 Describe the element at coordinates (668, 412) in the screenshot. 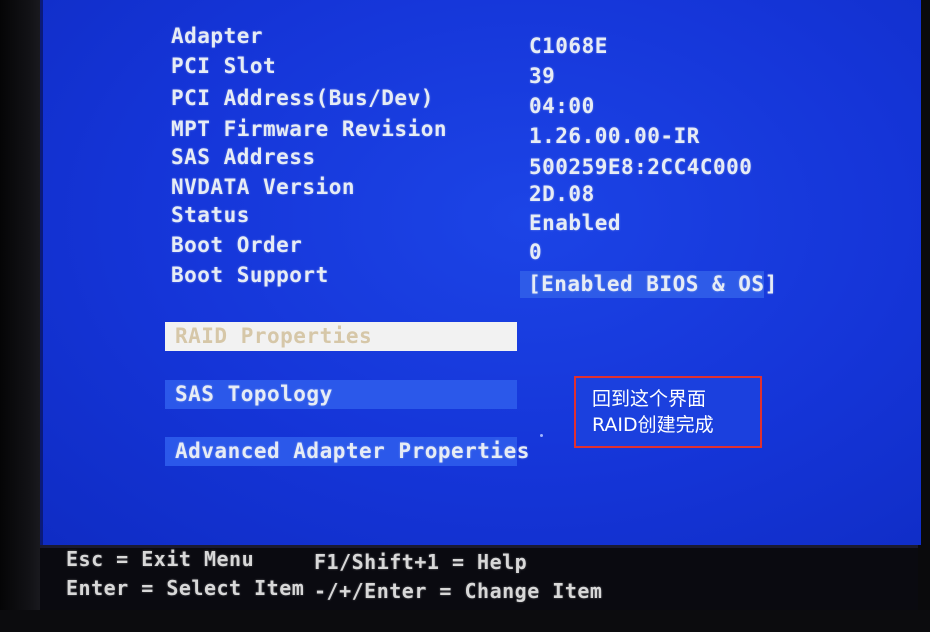

I see `annotation-box: 回到这个界面 RAID创建完成` at that location.